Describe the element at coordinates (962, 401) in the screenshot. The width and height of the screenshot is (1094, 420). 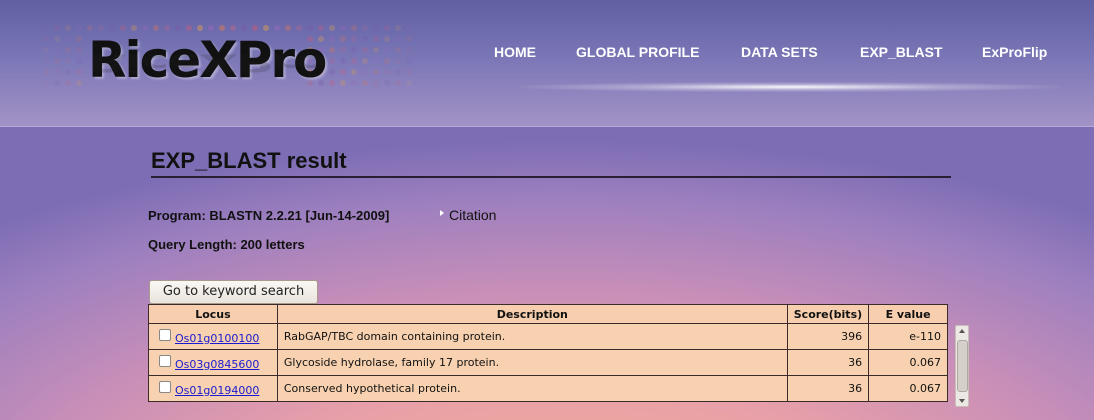
I see `scroll-down-arrow-icon` at that location.